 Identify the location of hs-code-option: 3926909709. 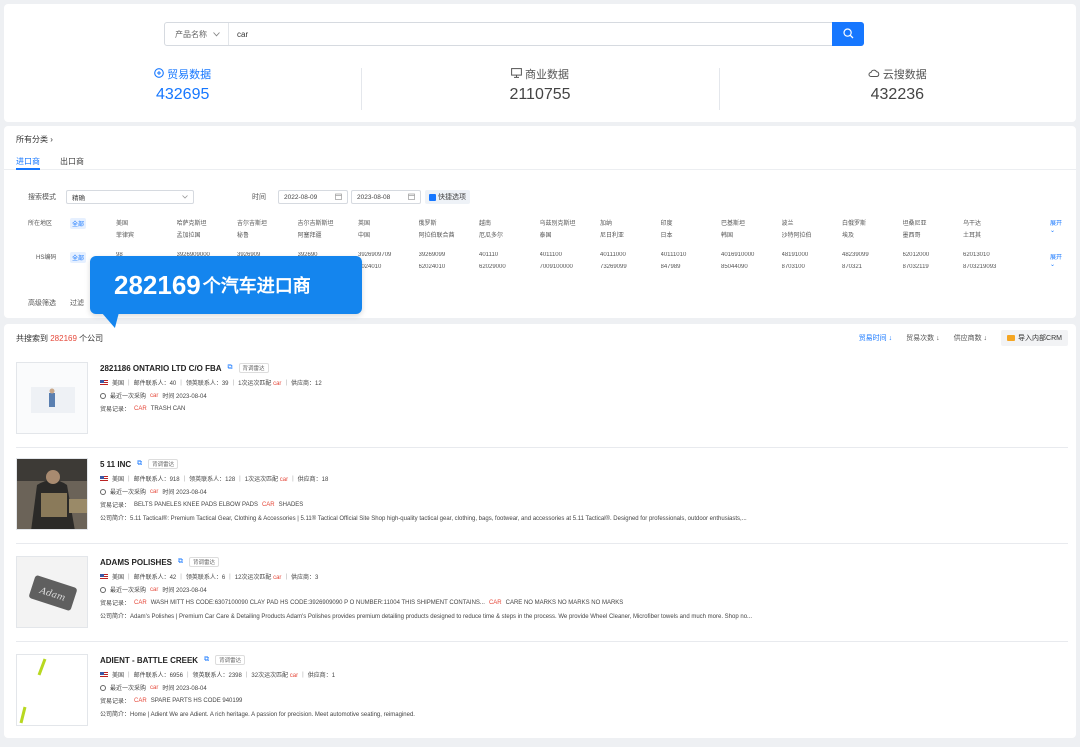
(388, 255).